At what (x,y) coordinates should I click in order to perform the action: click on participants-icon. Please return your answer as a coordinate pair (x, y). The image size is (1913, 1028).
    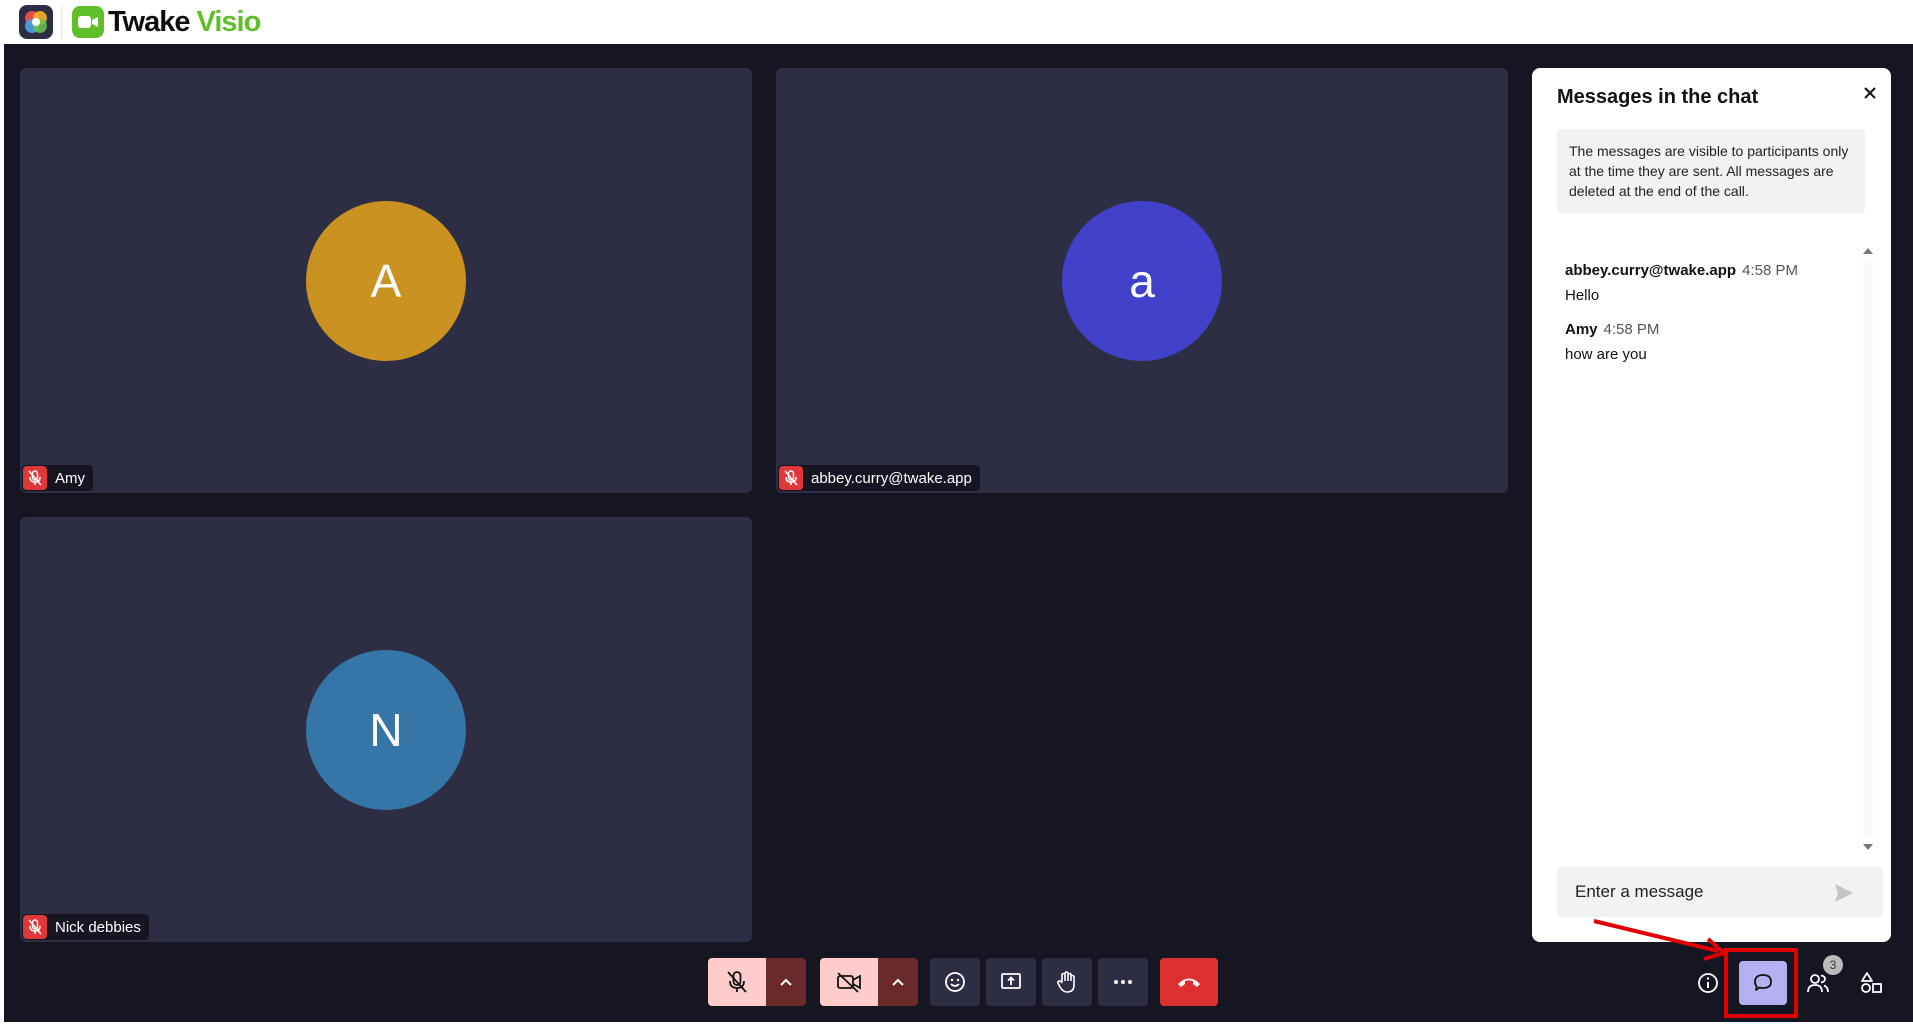
    Looking at the image, I should click on (1818, 983).